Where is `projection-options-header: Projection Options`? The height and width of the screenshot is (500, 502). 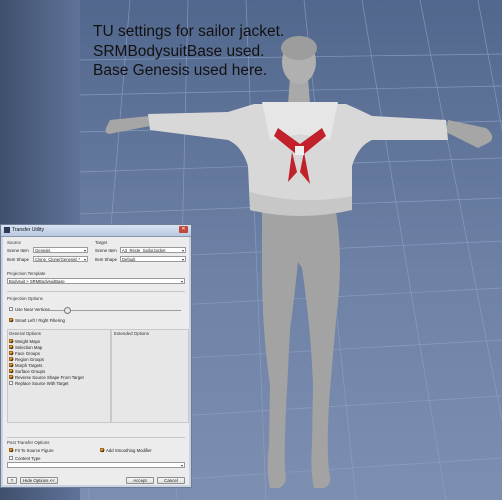 projection-options-header: Projection Options is located at coordinates (25, 298).